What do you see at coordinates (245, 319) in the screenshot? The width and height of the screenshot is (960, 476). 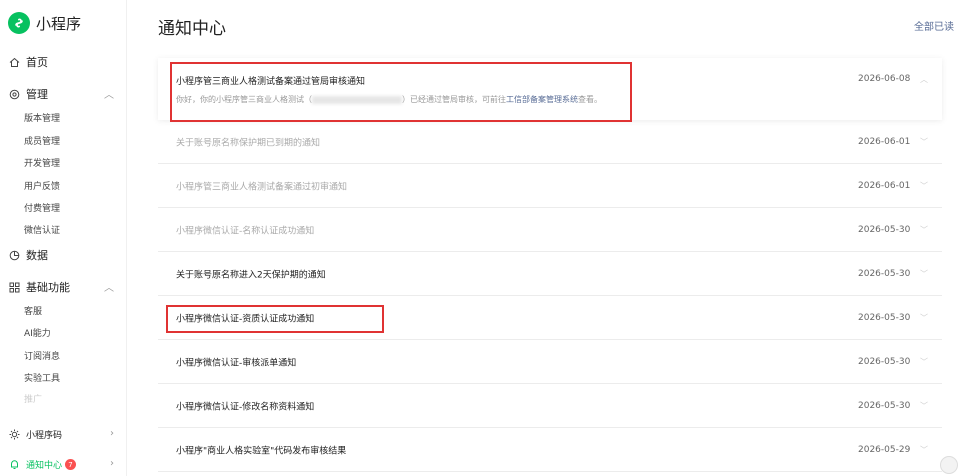 I see `notification-title: 小程序微信认证-资质认证成功通知` at bounding box center [245, 319].